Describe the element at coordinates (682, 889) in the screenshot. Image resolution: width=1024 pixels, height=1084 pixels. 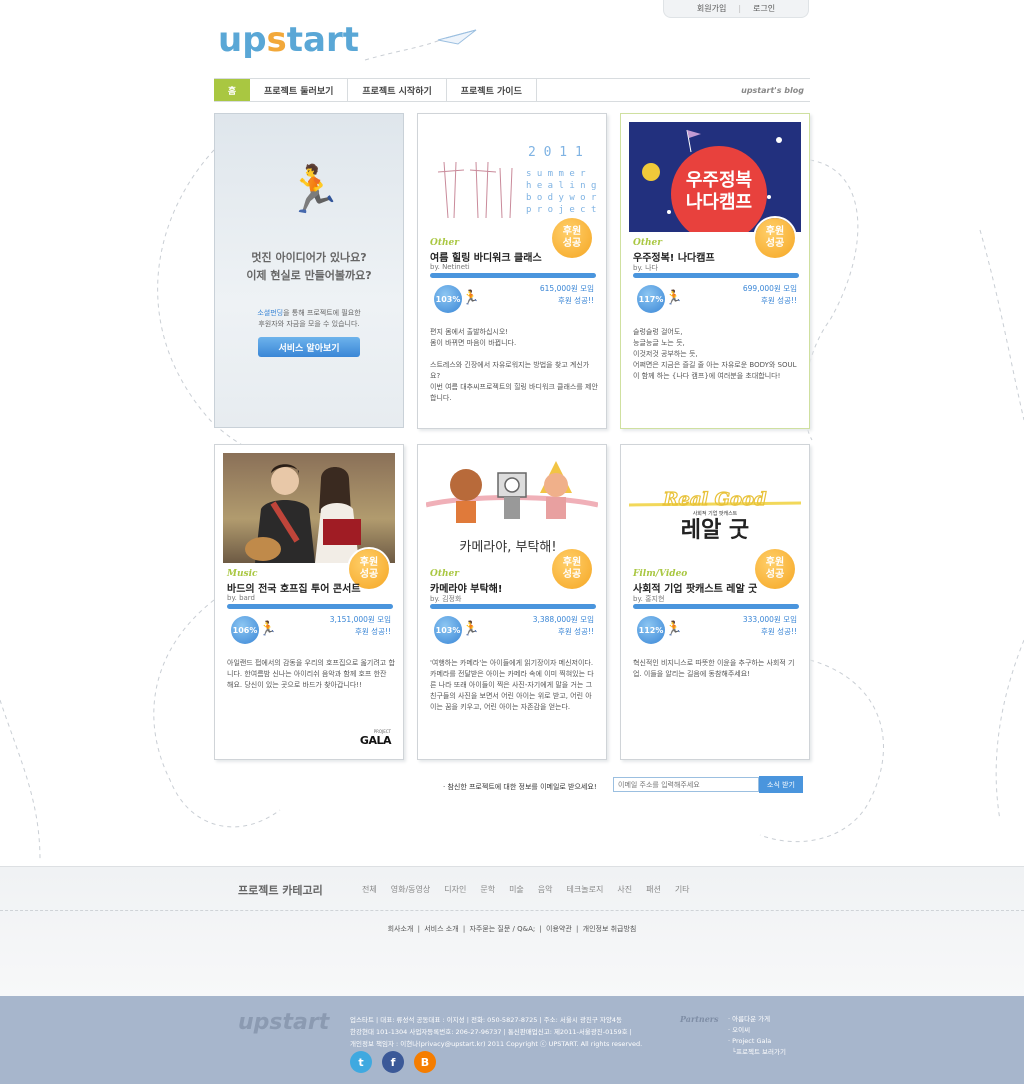
I see `category-link-etc: 기타` at that location.